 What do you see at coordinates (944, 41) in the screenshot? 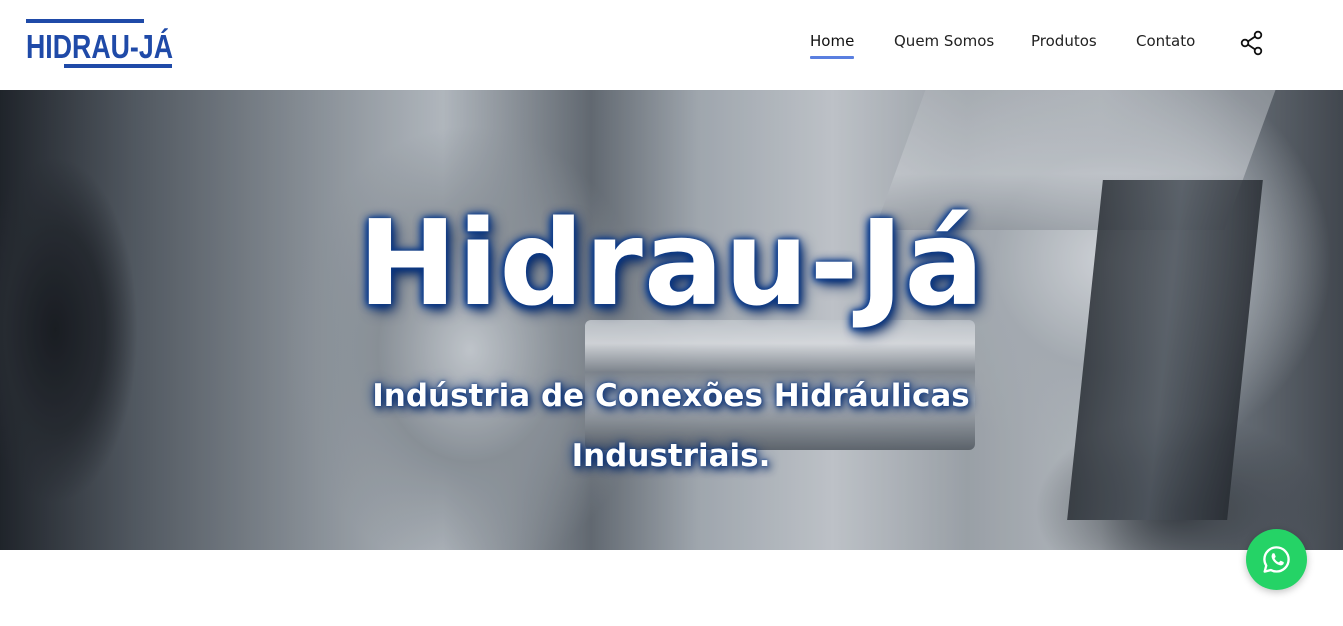
I see `nav-quem-somos: Quem Somos` at bounding box center [944, 41].